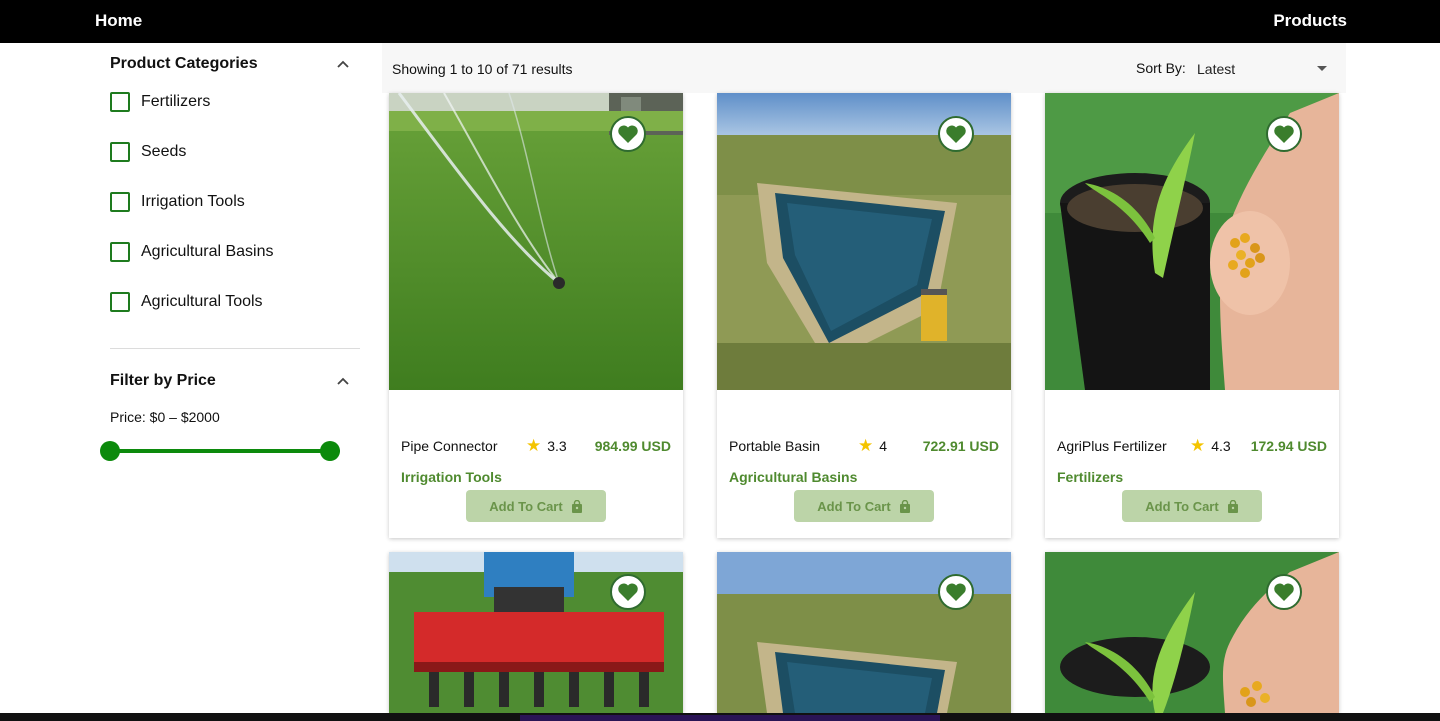 The width and height of the screenshot is (1440, 721). What do you see at coordinates (1267, 68) in the screenshot?
I see `sort-select: Latest` at bounding box center [1267, 68].